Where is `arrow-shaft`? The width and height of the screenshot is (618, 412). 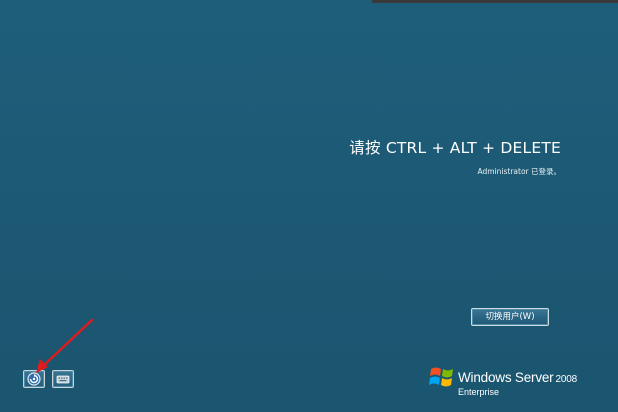
arrow-shaft is located at coordinates (67, 343).